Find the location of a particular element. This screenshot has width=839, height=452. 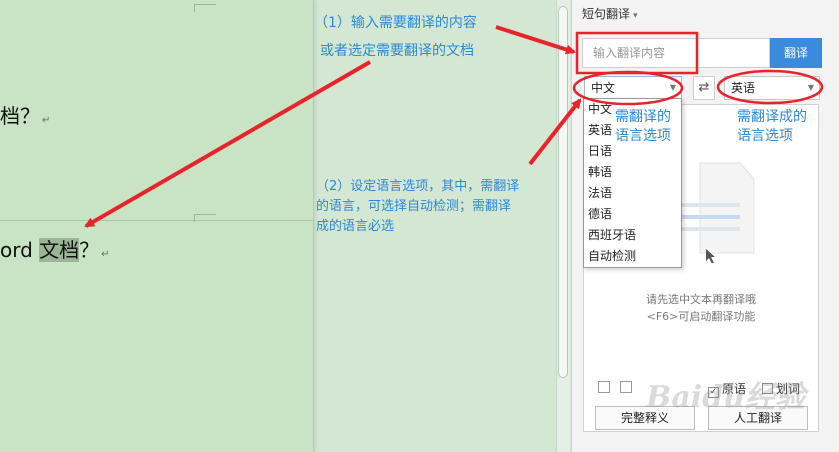

source-language-select: 中文 ▼ is located at coordinates (633, 88).